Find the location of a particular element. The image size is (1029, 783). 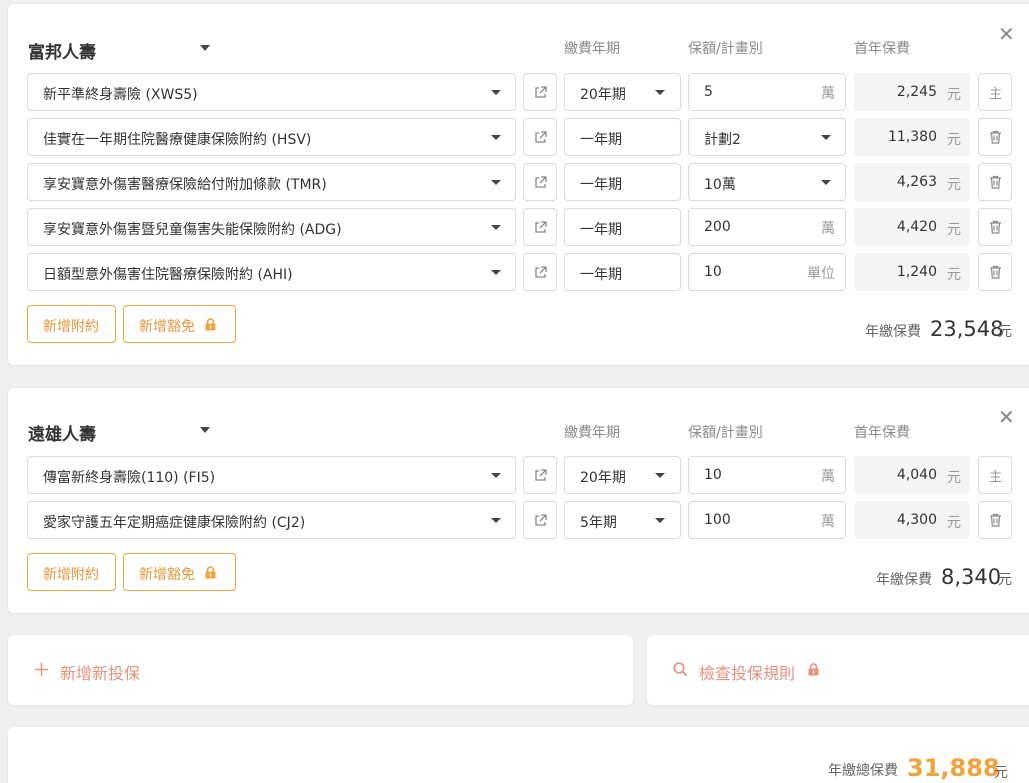

amount-input: 200 萬 is located at coordinates (767, 227).